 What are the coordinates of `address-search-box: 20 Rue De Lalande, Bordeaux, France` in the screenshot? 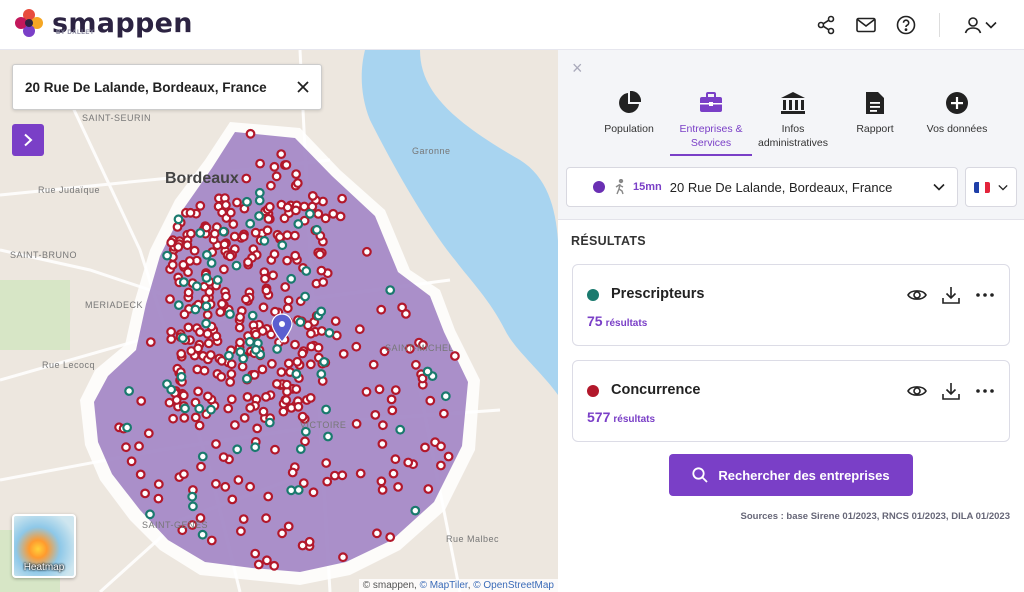 It's located at (167, 87).